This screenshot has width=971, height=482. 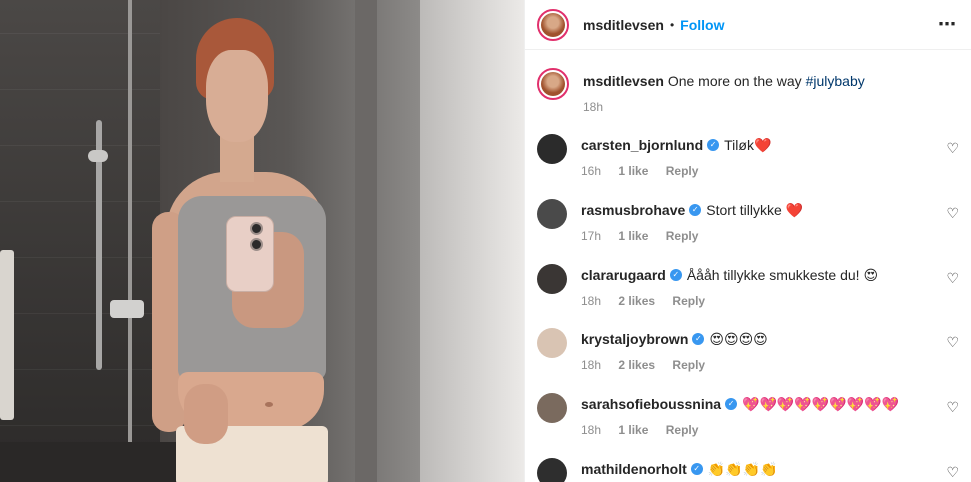 I want to click on navel, so click(x=269, y=404).